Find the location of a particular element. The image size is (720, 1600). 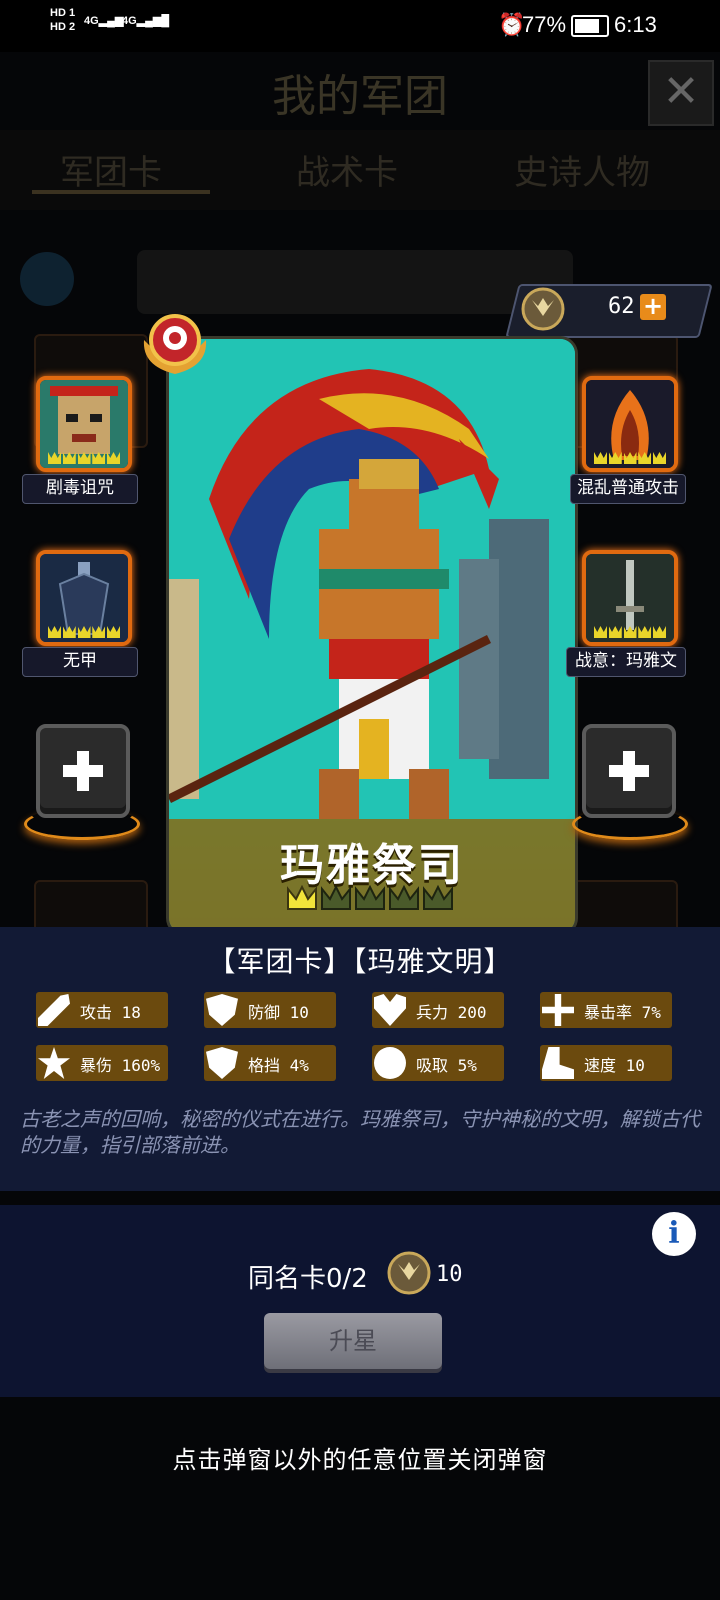

stat-crit-damage: 暴伤 160% is located at coordinates (102, 1063).